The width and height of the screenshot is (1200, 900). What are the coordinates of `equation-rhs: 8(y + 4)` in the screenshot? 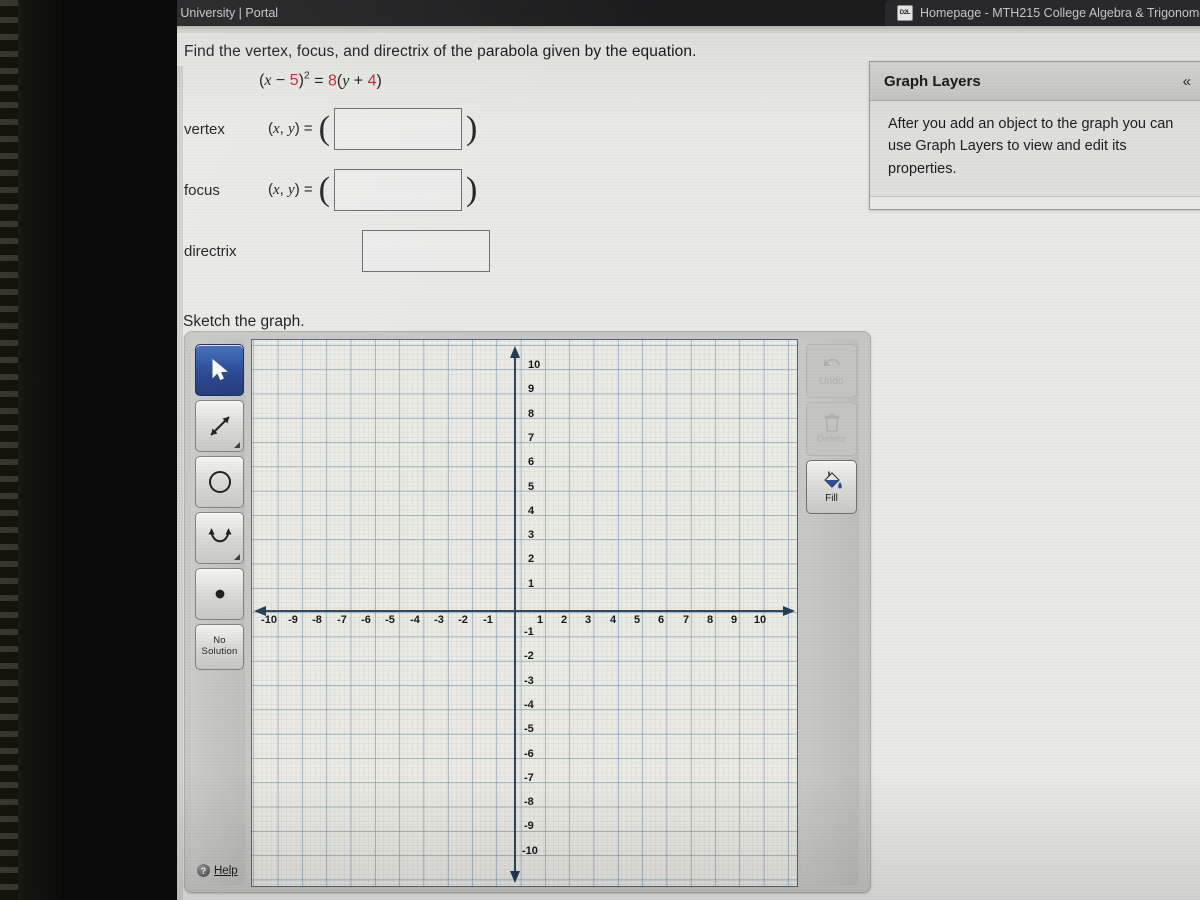 It's located at (354, 81).